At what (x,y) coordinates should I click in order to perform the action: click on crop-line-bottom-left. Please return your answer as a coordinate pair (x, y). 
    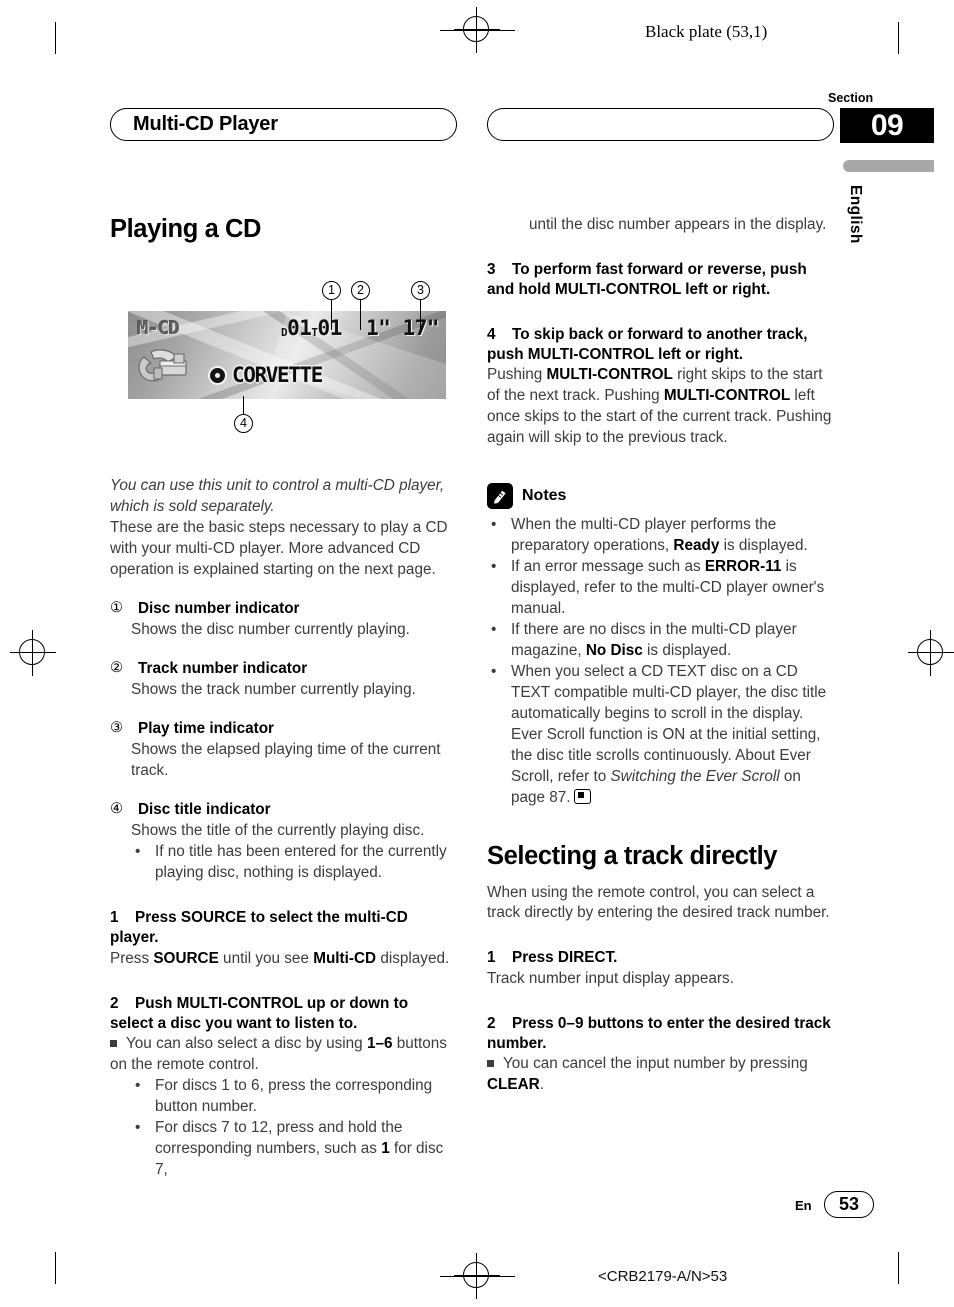
    Looking at the image, I should click on (56, 1268).